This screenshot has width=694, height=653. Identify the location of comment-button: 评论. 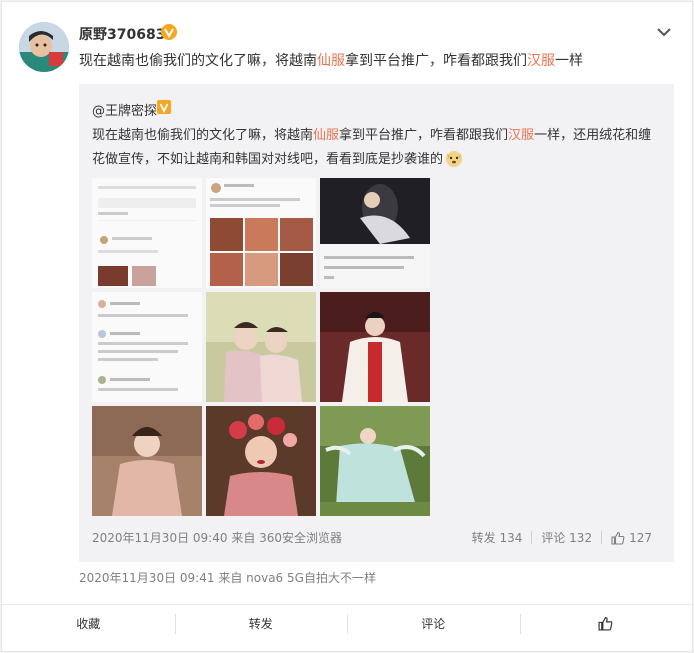
(433, 623).